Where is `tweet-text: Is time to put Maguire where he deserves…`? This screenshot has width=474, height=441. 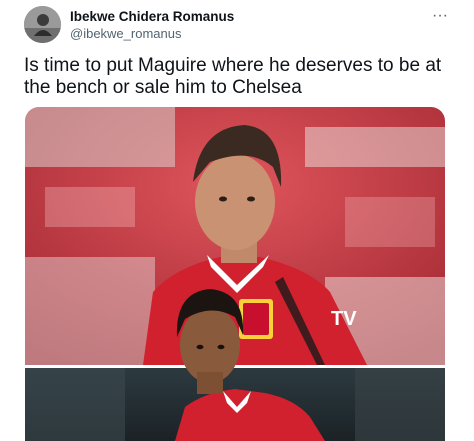 tweet-text: Is time to put Maguire where he deserves… is located at coordinates (233, 76).